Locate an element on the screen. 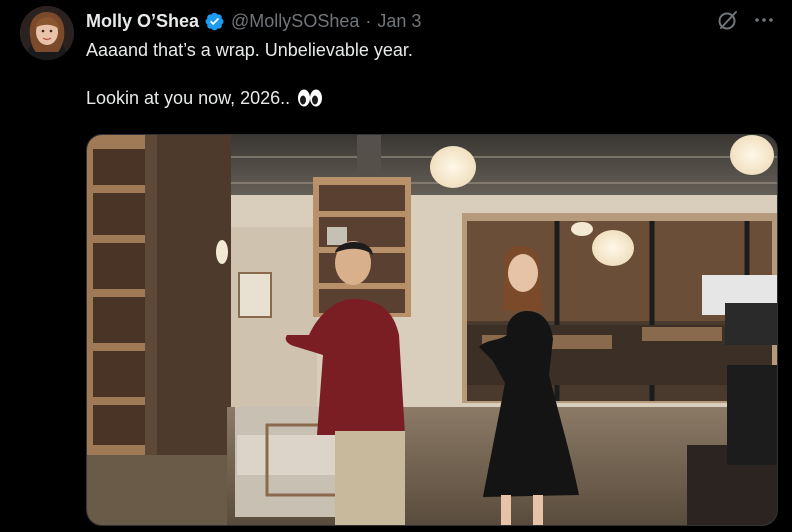 This screenshot has width=792, height=532. tweet-header: Molly O’Shea @MollySOShea · Jan 3 is located at coordinates (253, 21).